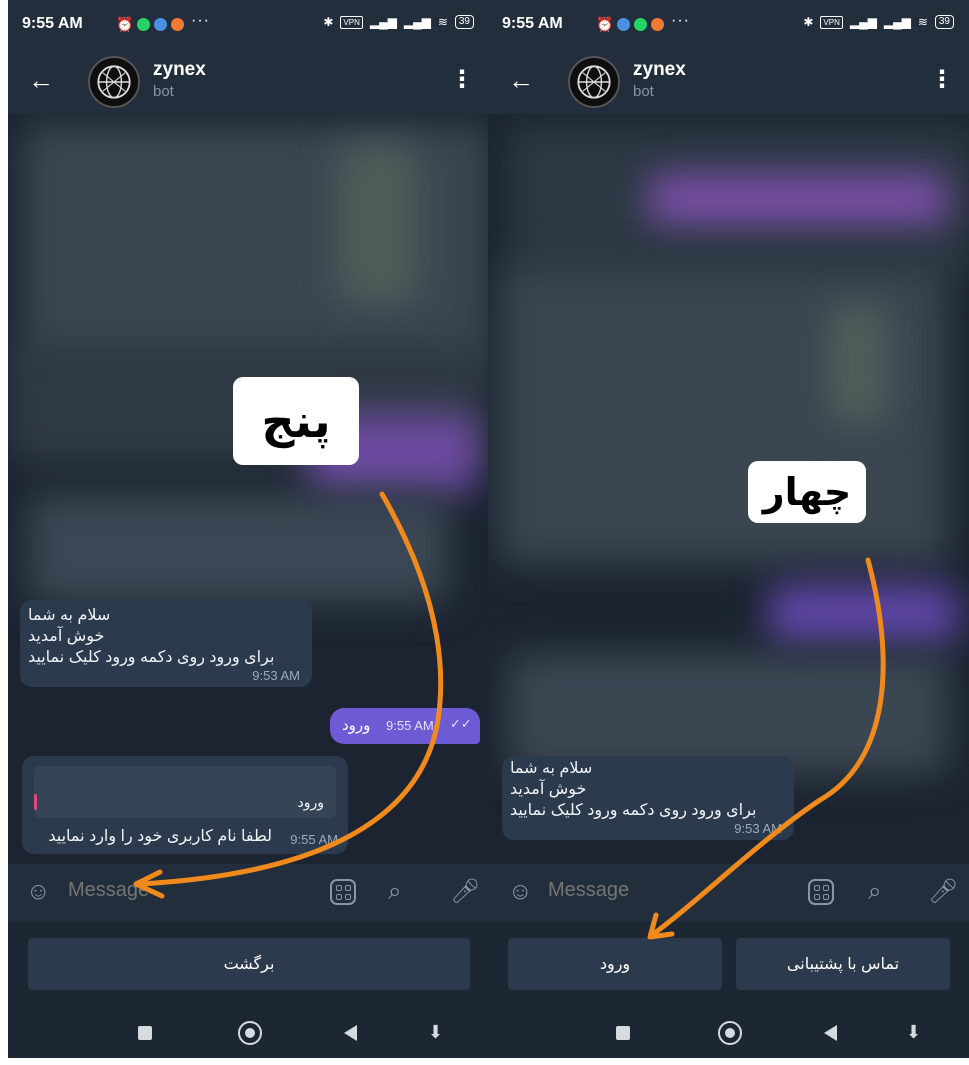  Describe the element at coordinates (356, 725) in the screenshot. I see `message-text: ورود` at that location.